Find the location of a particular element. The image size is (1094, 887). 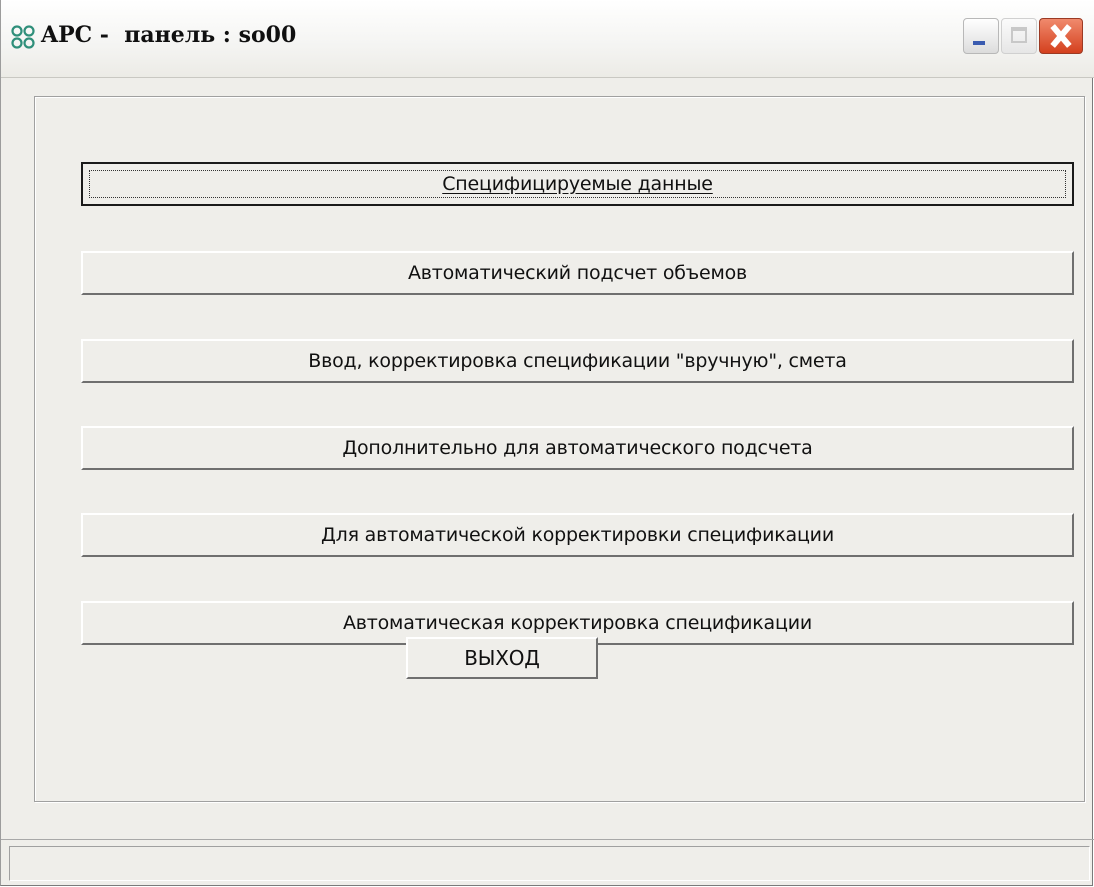

window-title: APC - панель : so00 is located at coordinates (169, 35).